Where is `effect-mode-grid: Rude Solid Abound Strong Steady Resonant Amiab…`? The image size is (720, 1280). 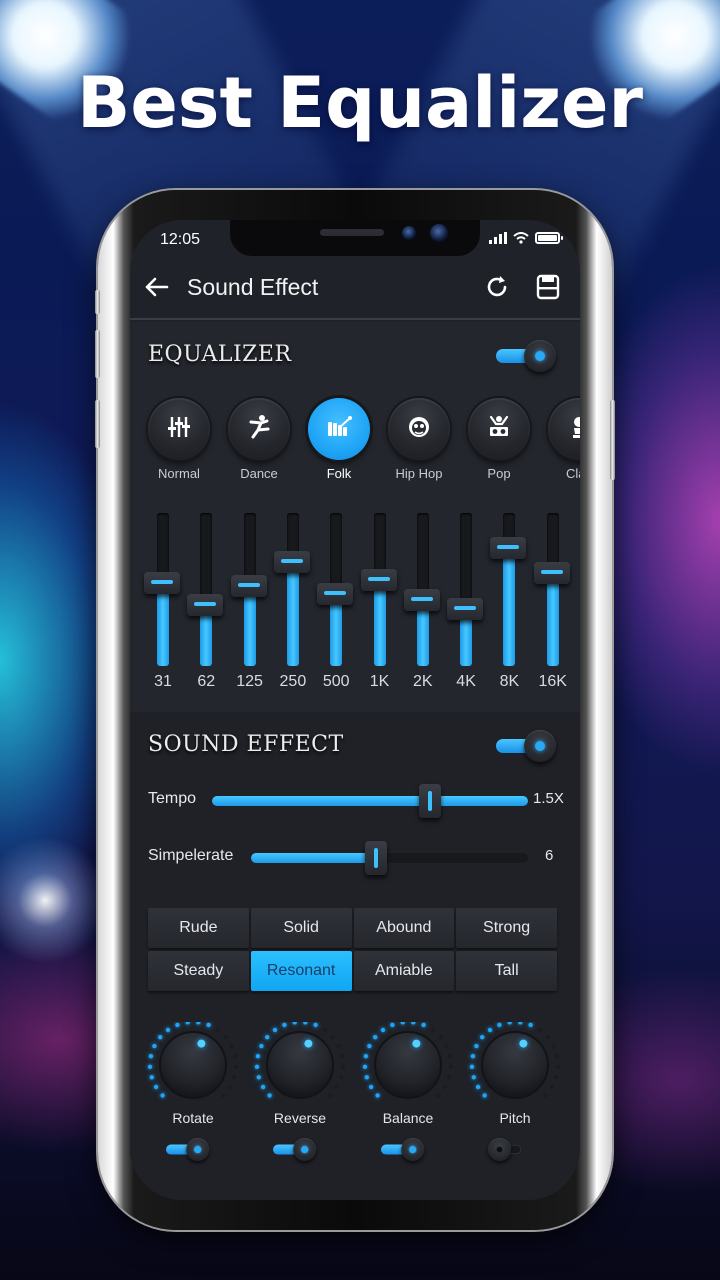 effect-mode-grid: Rude Solid Abound Strong Steady Resonant Amiab… is located at coordinates (352, 949).